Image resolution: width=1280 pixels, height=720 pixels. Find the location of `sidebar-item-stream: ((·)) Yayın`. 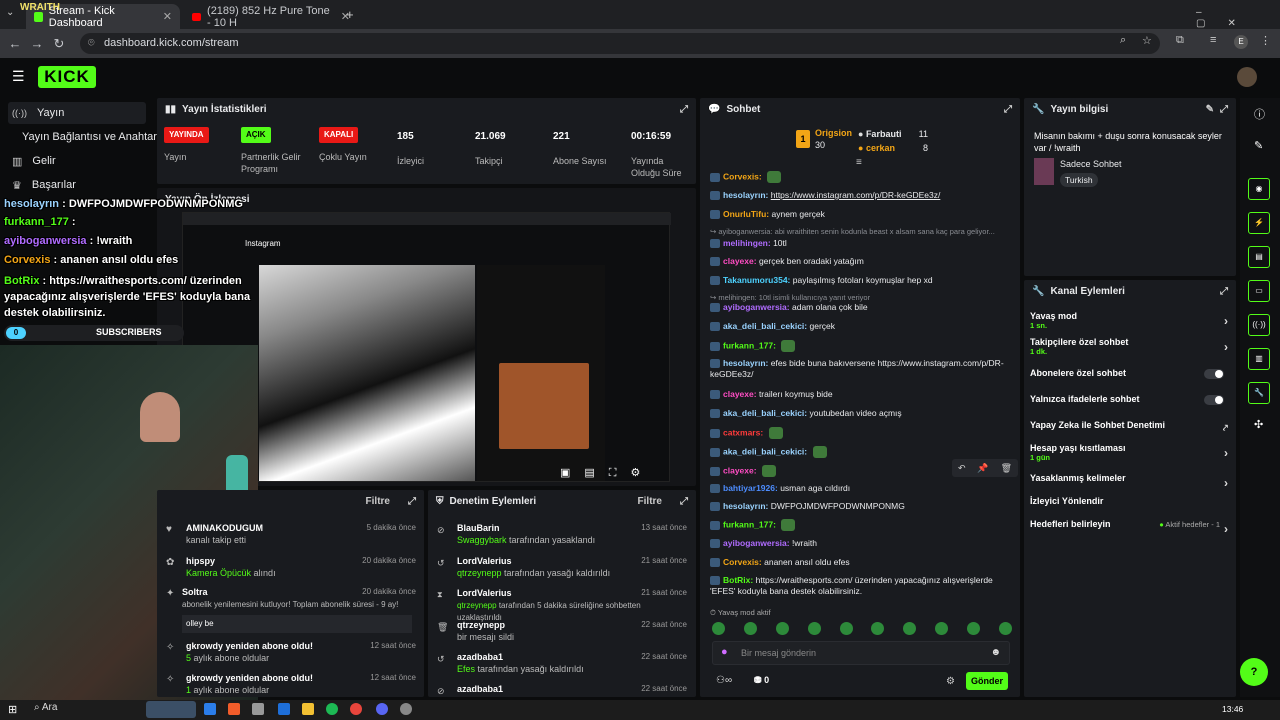

sidebar-item-stream: ((·)) Yayın is located at coordinates (77, 113).